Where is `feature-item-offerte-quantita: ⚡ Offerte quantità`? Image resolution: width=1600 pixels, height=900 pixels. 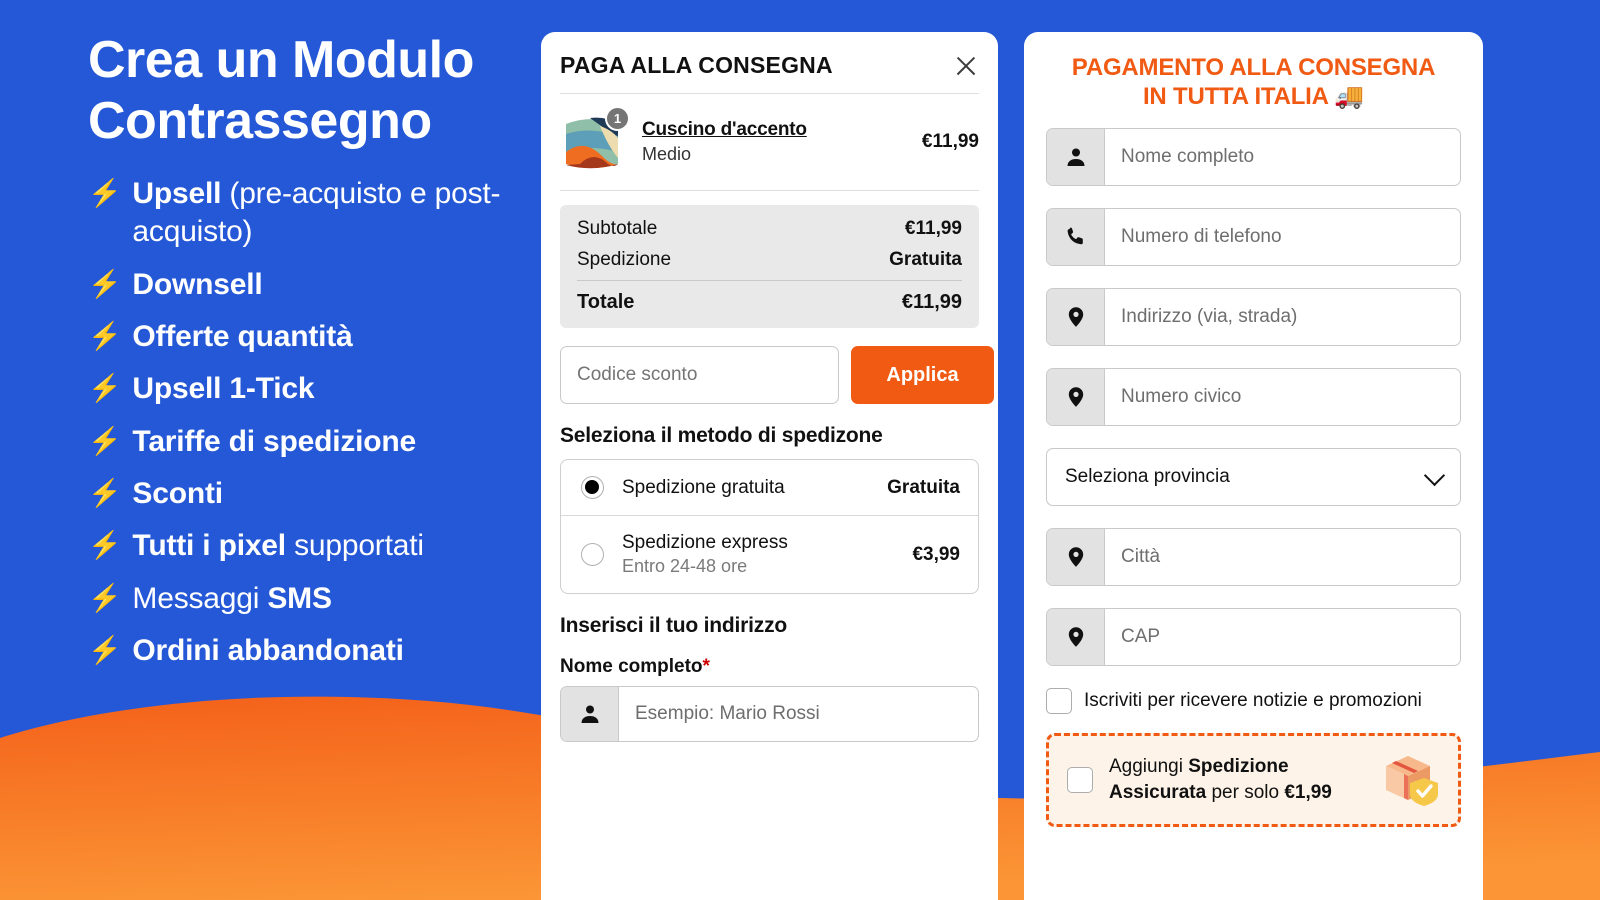 feature-item-offerte-quantita: ⚡ Offerte quantità is located at coordinates (313, 337).